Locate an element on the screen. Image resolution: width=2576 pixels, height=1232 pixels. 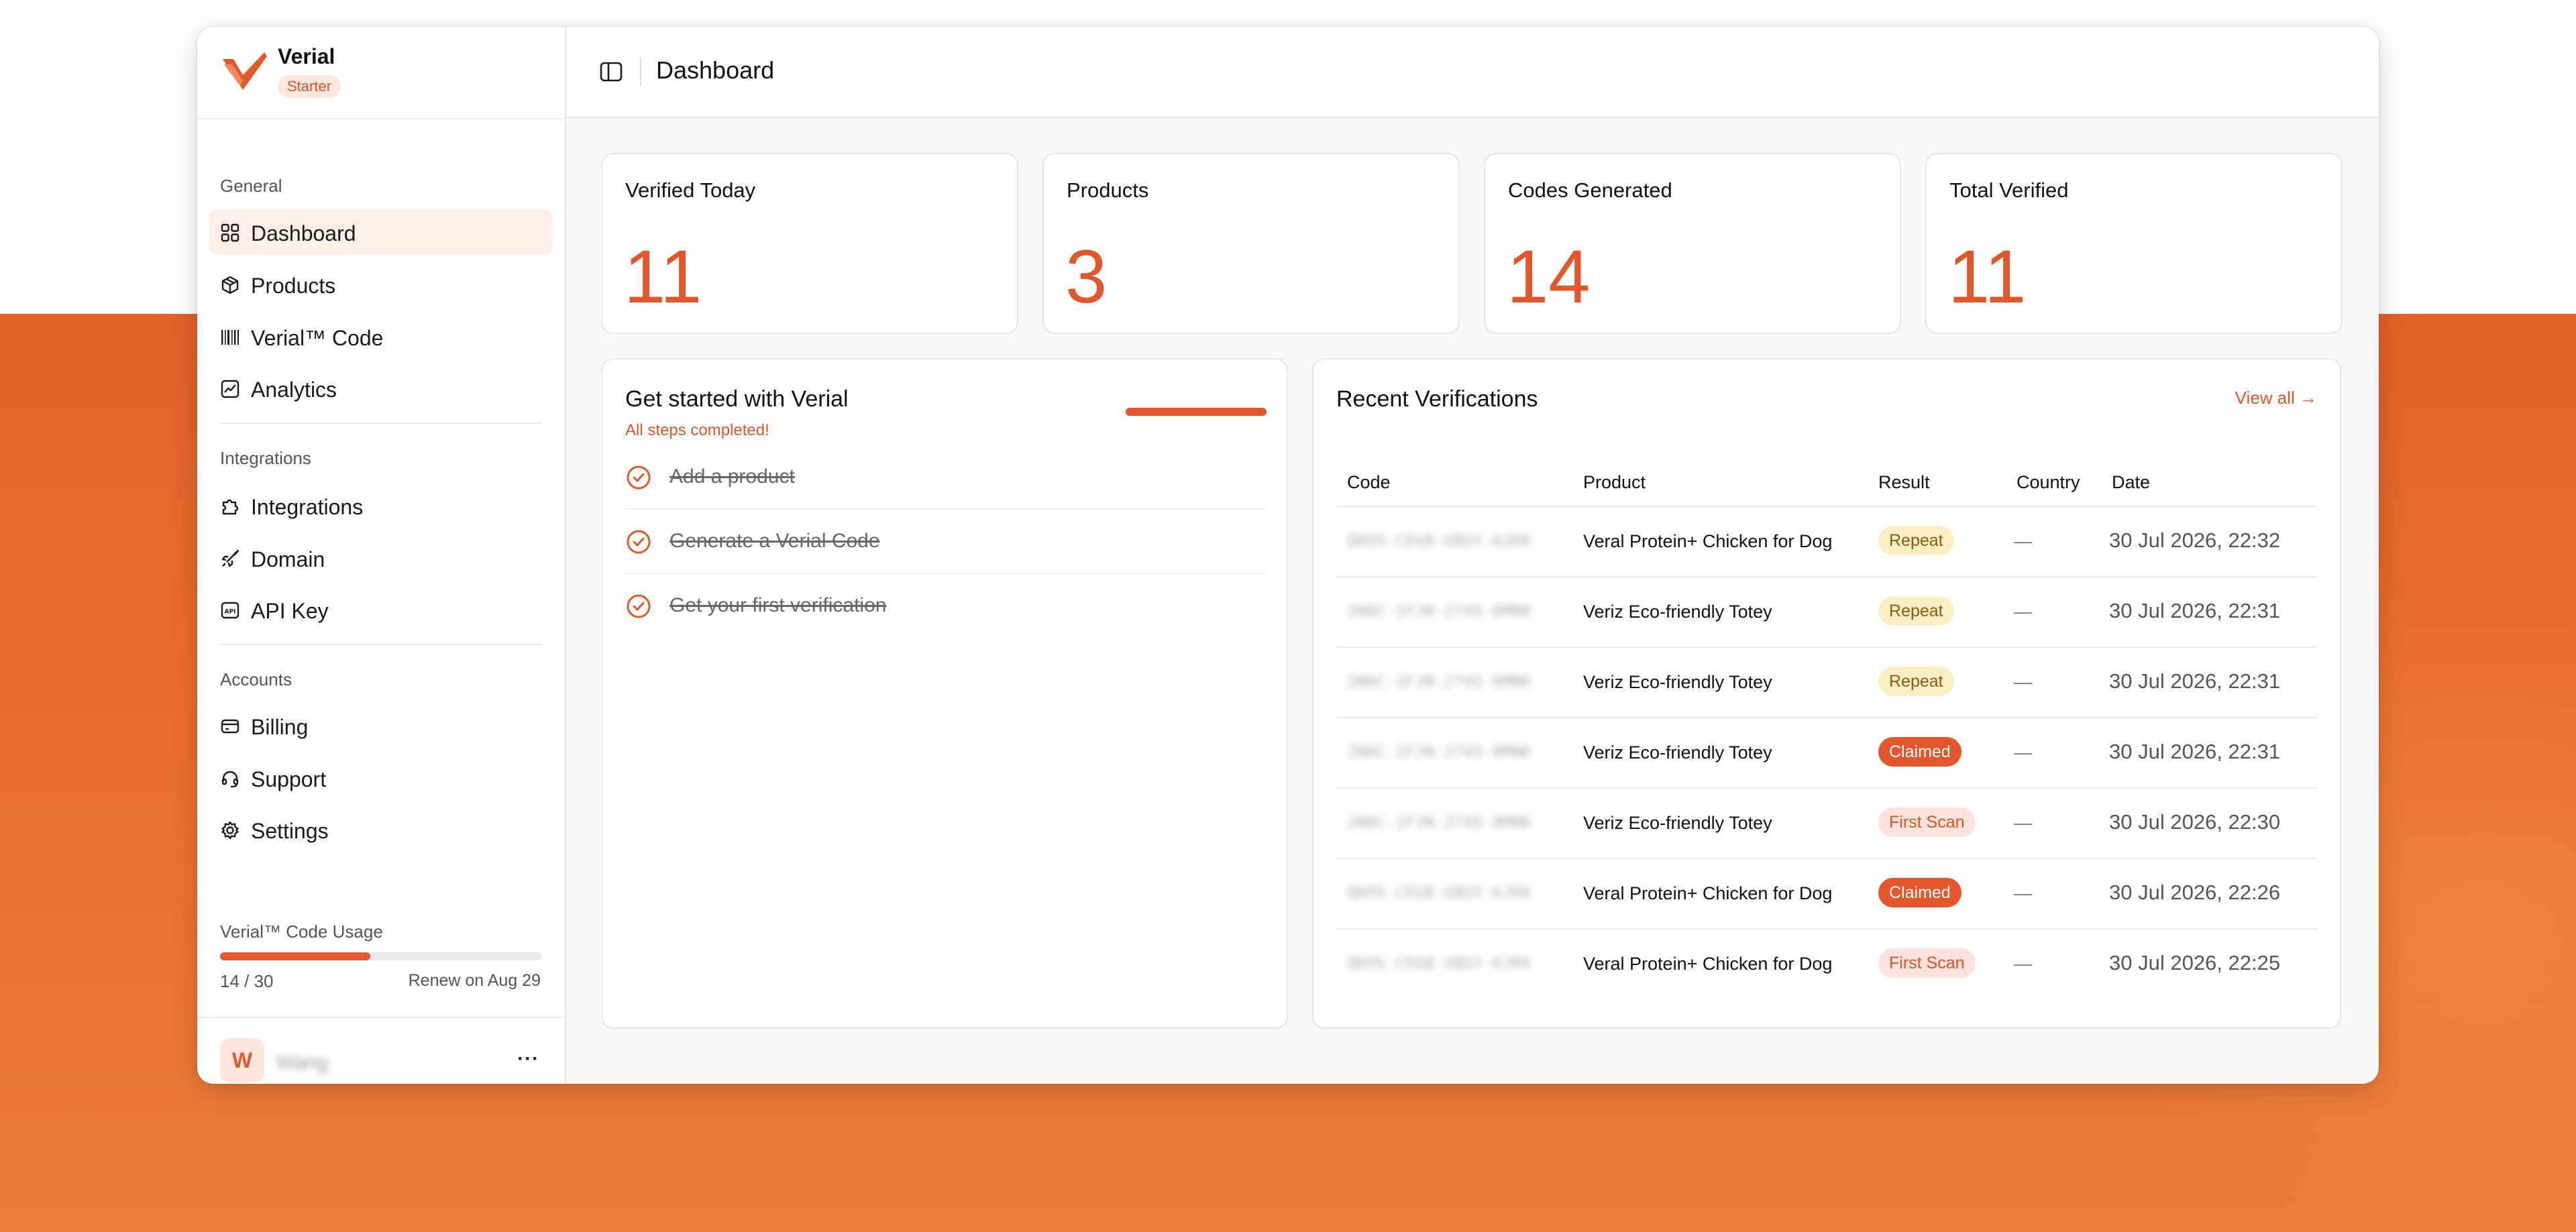
topbar: Dashboard is located at coordinates (1472, 72).